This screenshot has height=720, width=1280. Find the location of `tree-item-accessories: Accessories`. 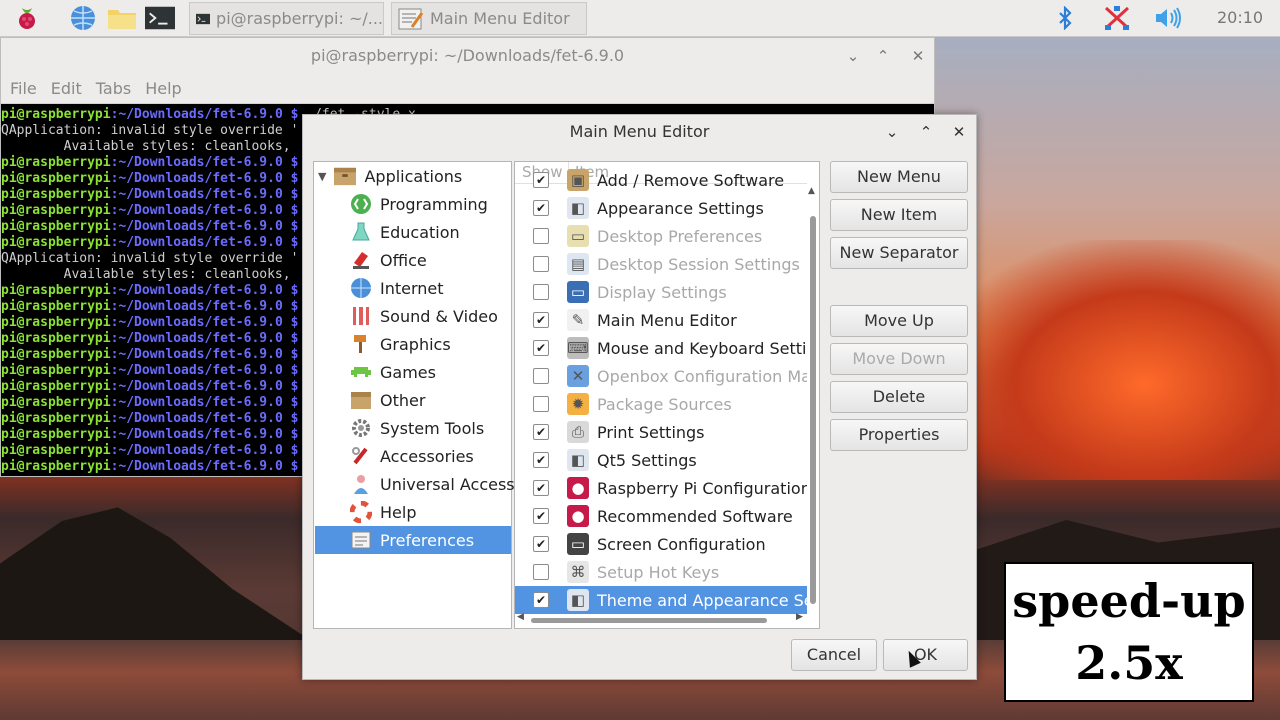

tree-item-accessories: Accessories is located at coordinates (412, 456).